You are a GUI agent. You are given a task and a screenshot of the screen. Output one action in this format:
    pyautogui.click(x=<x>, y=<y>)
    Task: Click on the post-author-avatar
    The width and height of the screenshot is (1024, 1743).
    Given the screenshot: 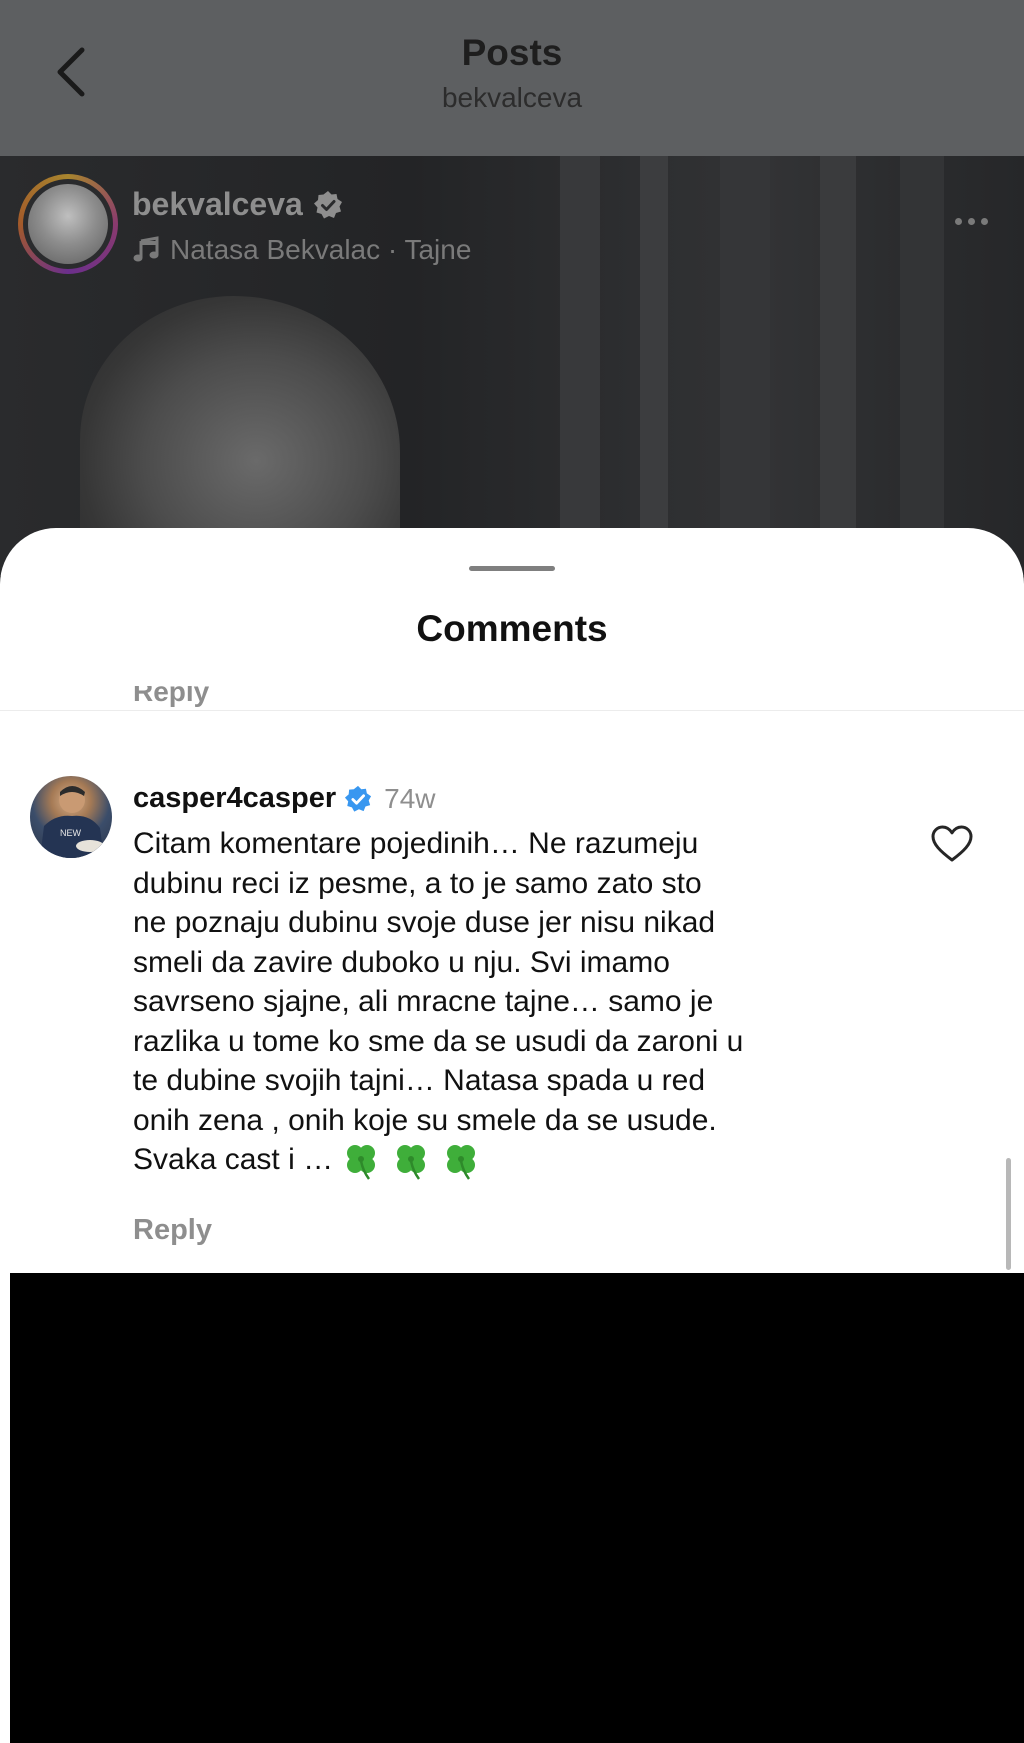 What is the action you would take?
    pyautogui.click(x=68, y=224)
    